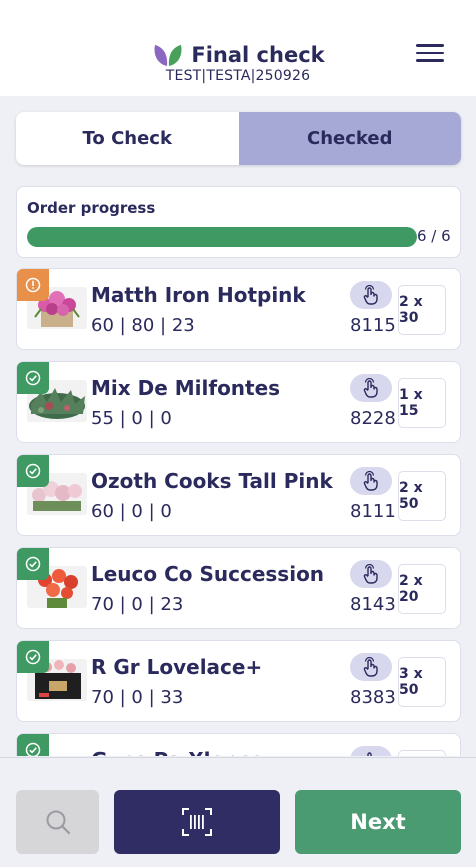  I want to click on item-name: Mix De Milfontes, so click(186, 388).